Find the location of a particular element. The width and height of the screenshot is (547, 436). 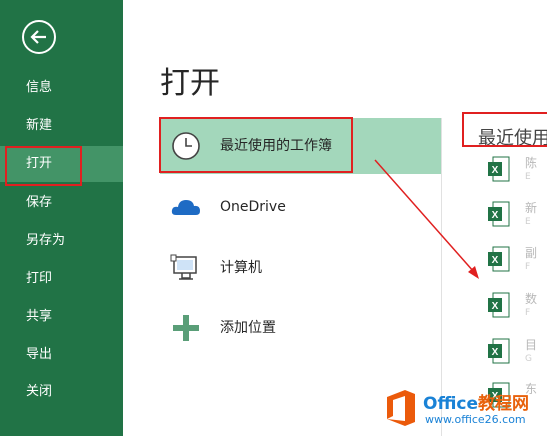

watermark-url: www.office26.com is located at coordinates (475, 419).